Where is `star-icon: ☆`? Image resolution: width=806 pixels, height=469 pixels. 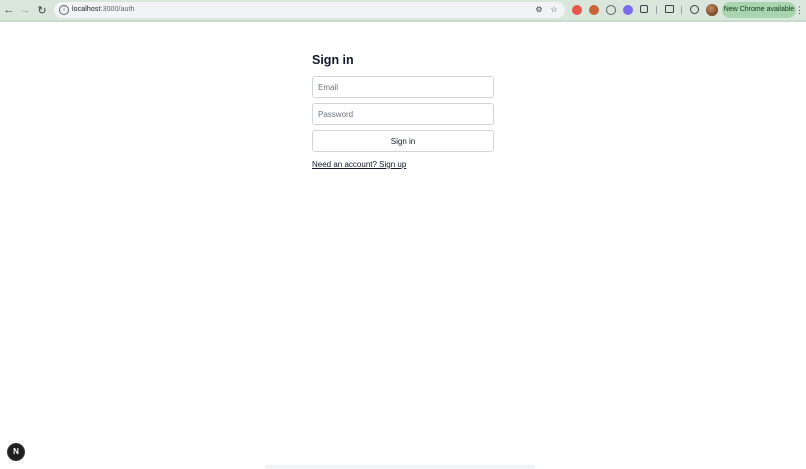
star-icon: ☆ is located at coordinates (554, 10).